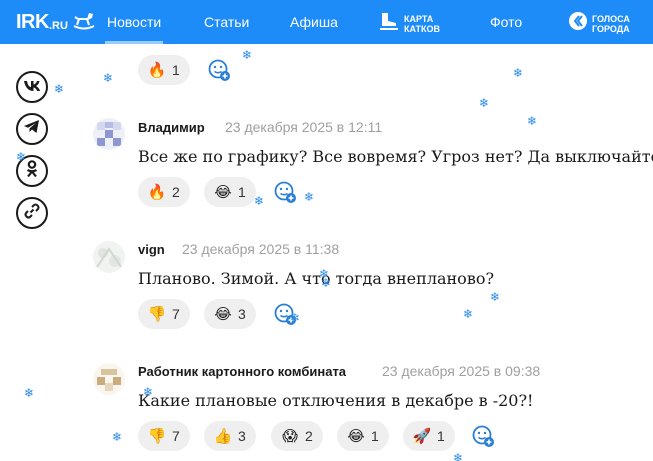  I want to click on logo-domain: .RU, so click(58, 25).